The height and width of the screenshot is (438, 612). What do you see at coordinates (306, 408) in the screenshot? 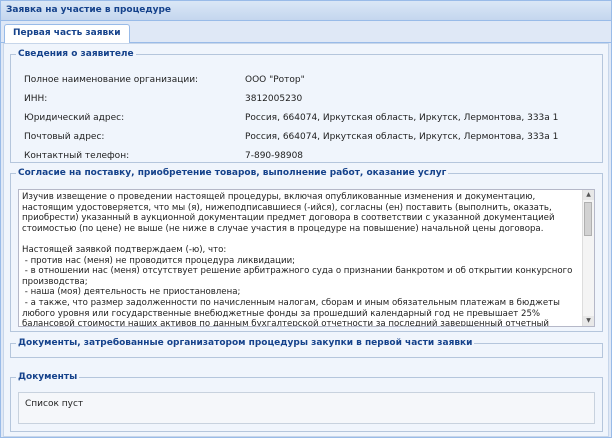
I see `documents-list: Список пуст` at bounding box center [306, 408].